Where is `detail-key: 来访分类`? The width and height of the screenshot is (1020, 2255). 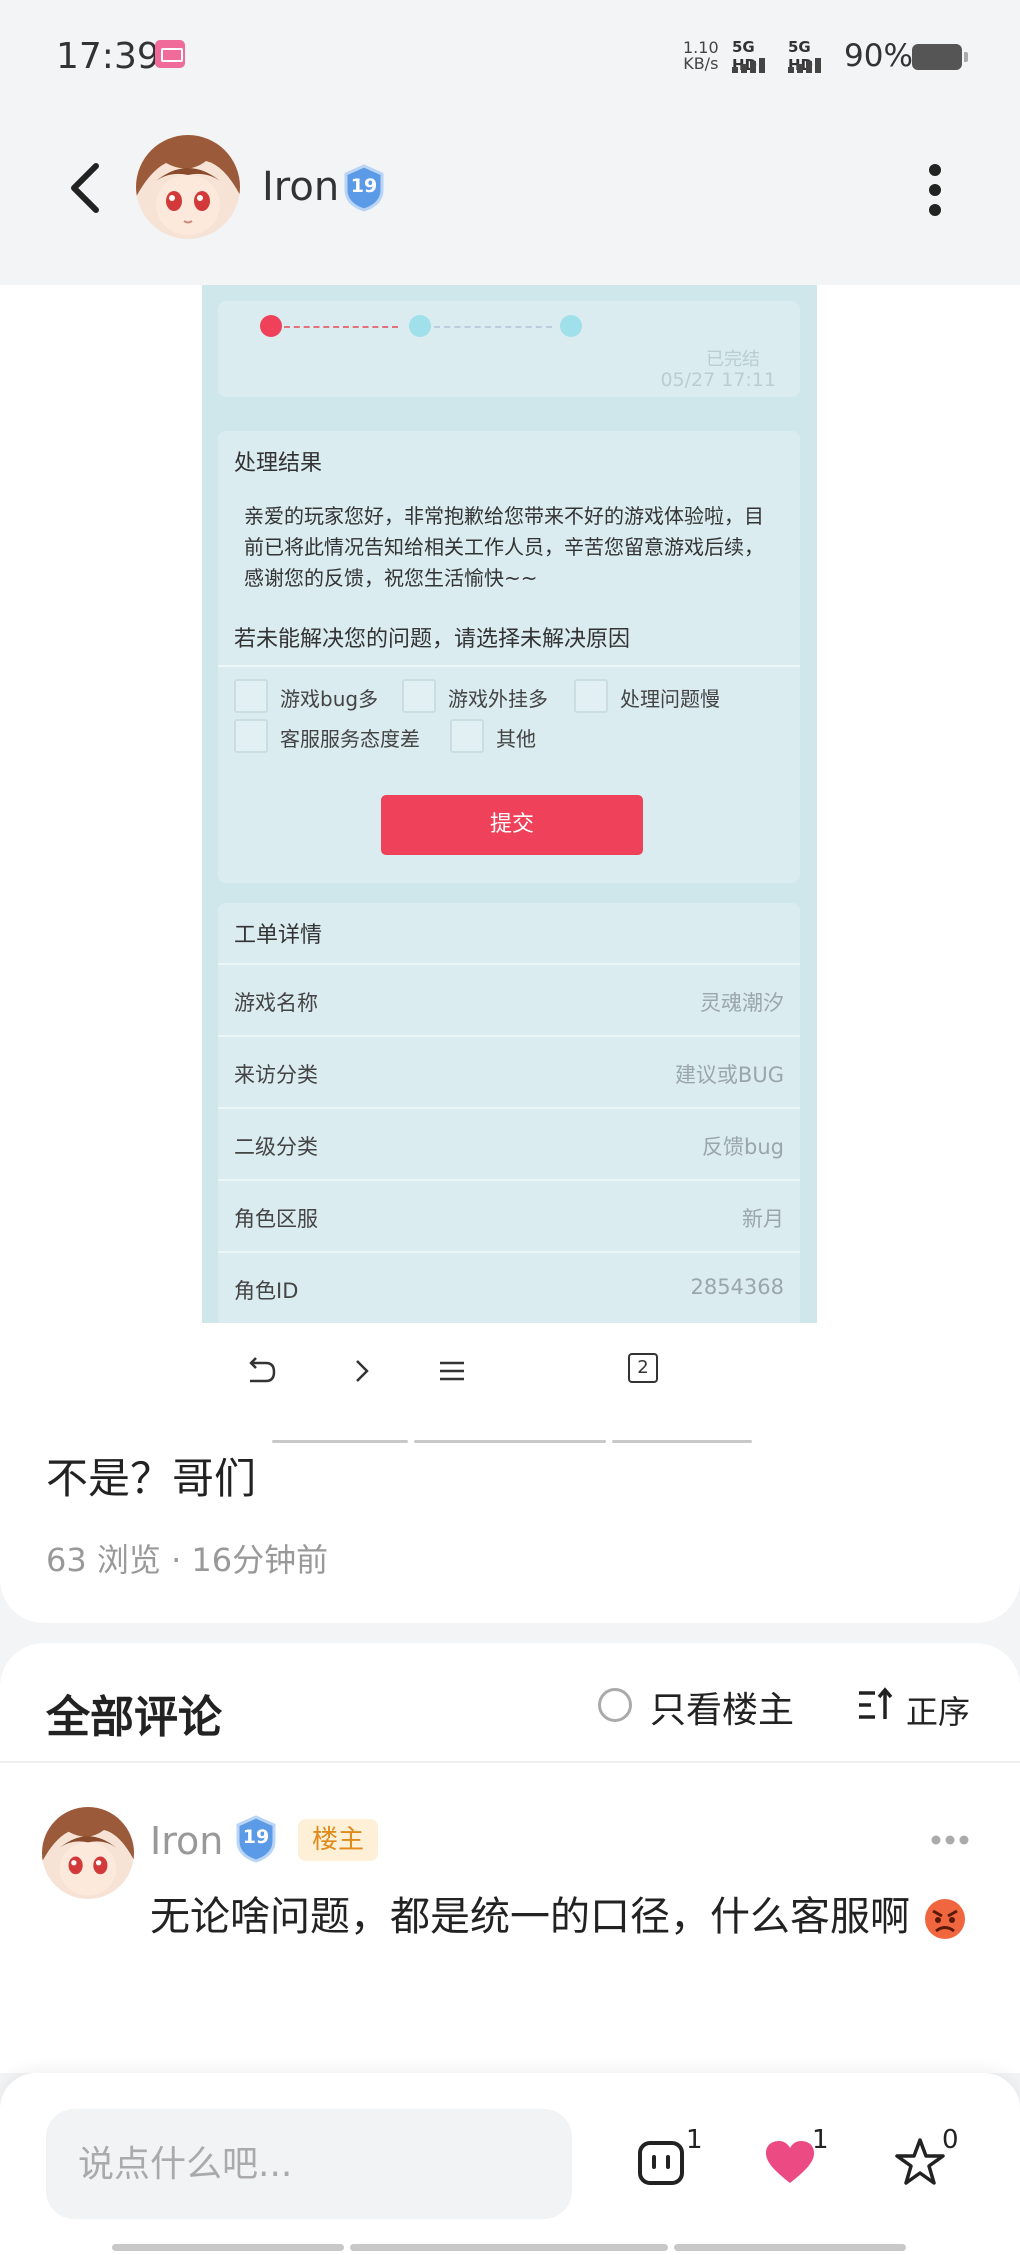 detail-key: 来访分类 is located at coordinates (276, 1075).